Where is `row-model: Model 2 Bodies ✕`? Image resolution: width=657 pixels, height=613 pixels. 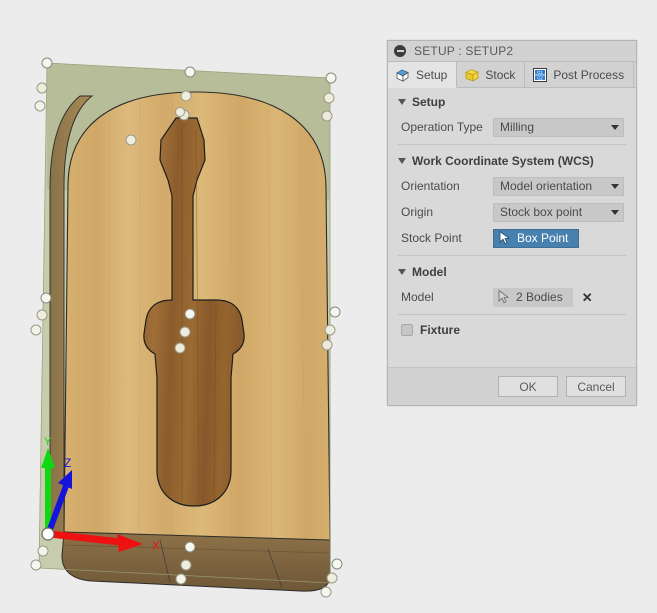 row-model: Model 2 Bodies ✕ is located at coordinates (512, 297).